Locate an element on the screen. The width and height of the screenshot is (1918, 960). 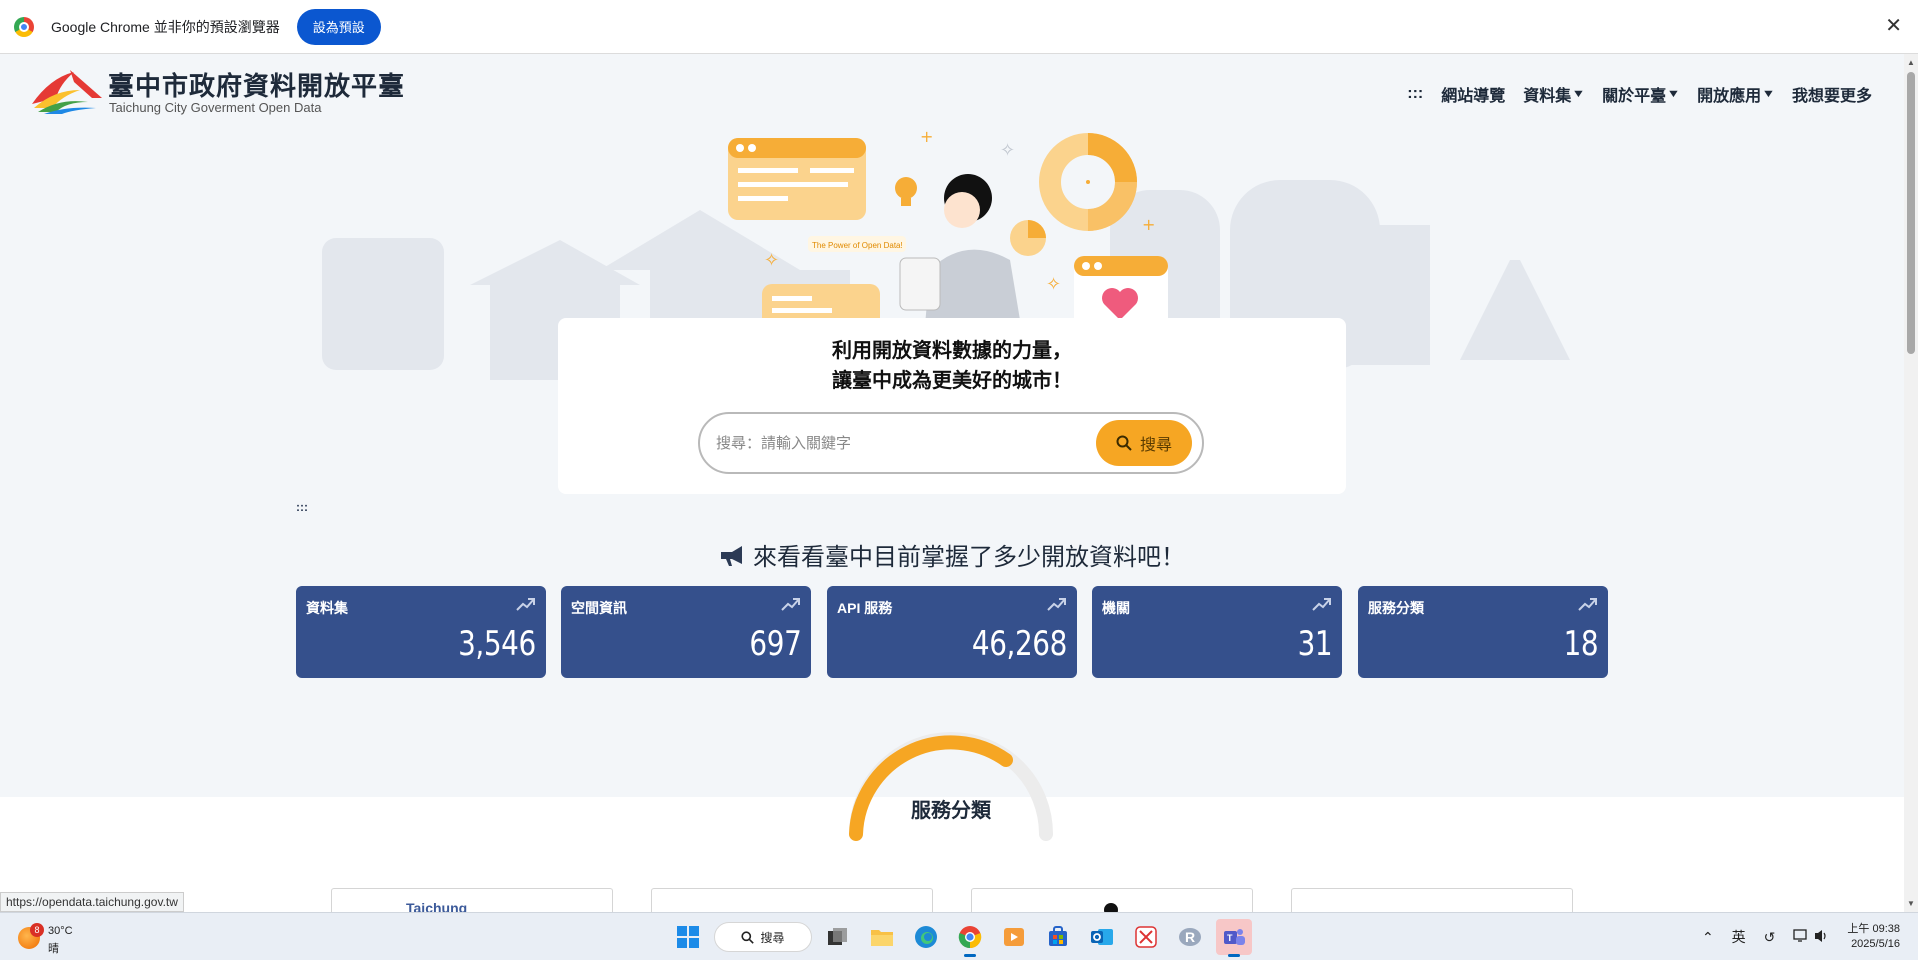
taskbar-search: 搜尋 is located at coordinates (763, 937).